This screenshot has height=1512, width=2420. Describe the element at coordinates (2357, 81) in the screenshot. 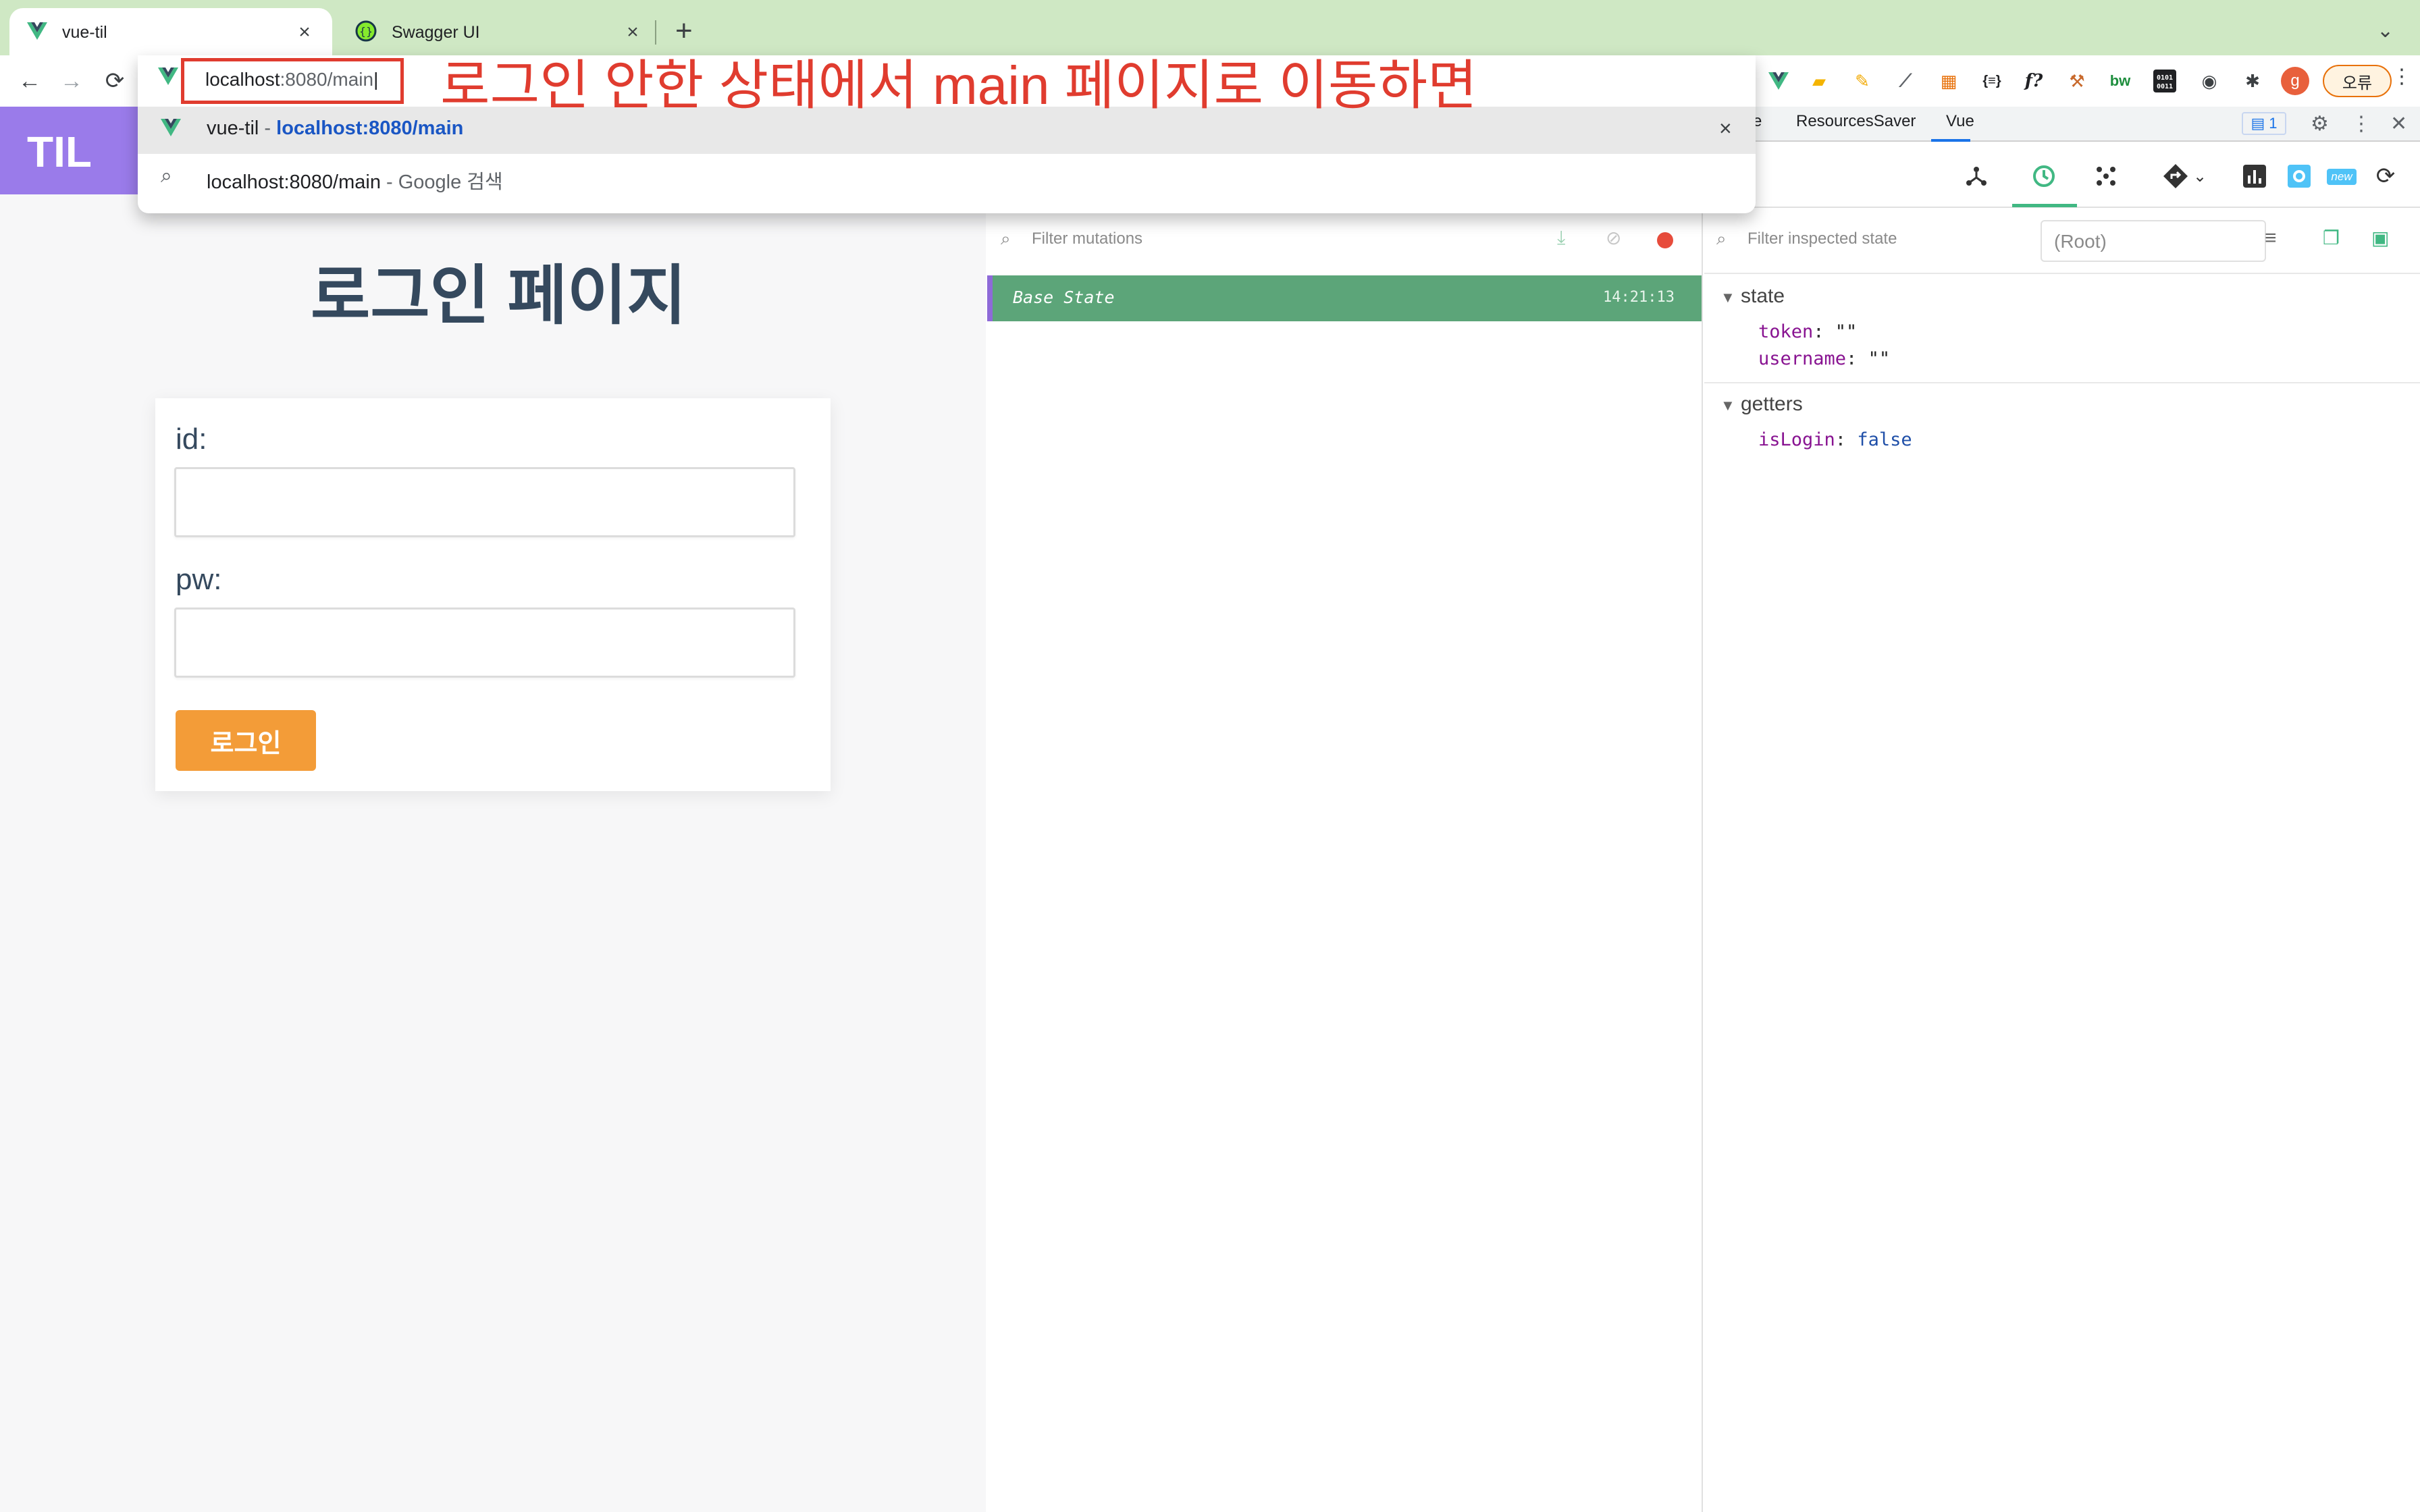

I see `error-chip: 오류` at that location.